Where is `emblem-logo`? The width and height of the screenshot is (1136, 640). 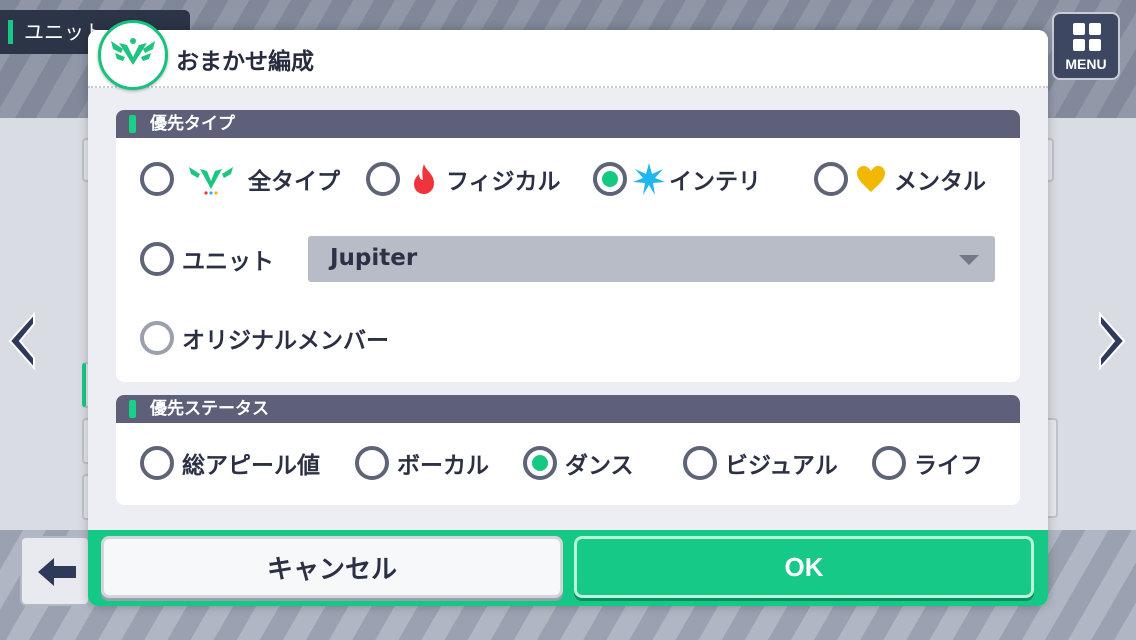 emblem-logo is located at coordinates (133, 55).